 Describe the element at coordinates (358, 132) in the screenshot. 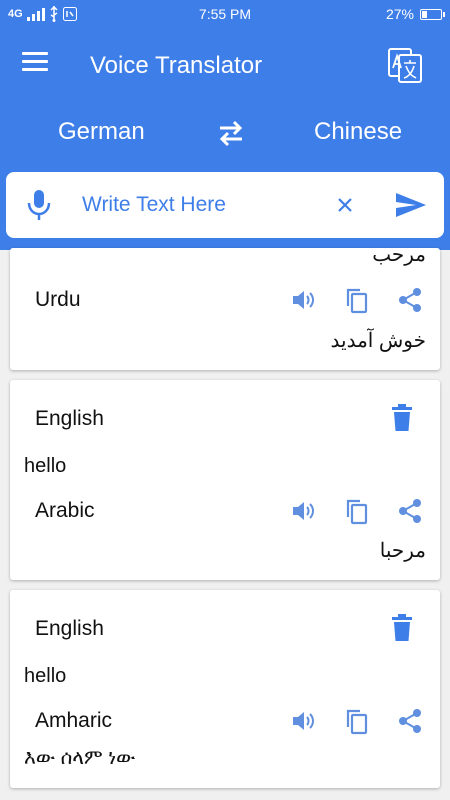

I see `target-language-button: Chinese` at that location.